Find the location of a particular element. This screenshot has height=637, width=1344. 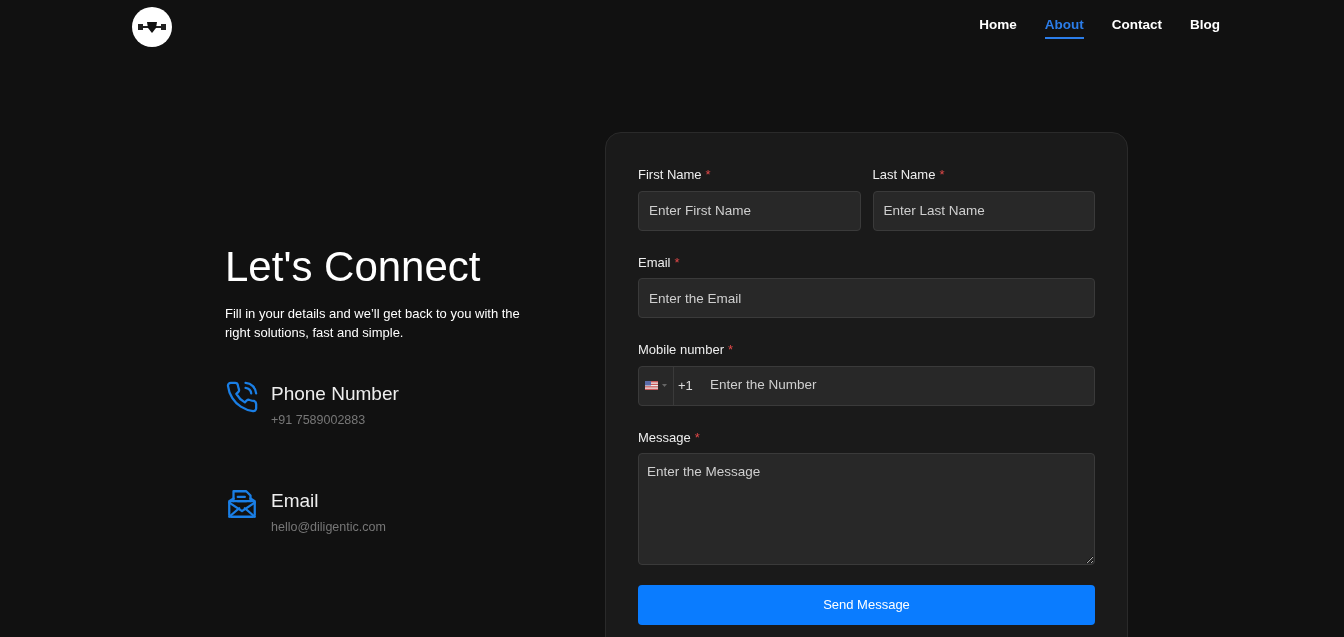

field-label: Message is located at coordinates (664, 437).